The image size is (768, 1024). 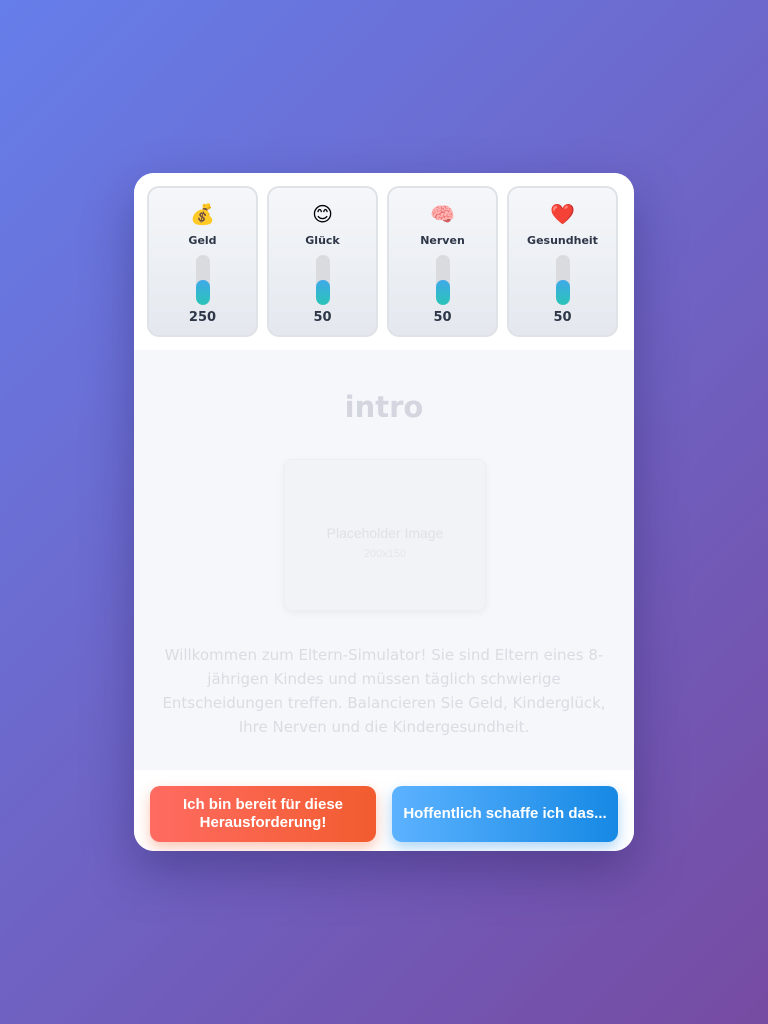 I want to click on smiling-face-icon: 😊, so click(x=322, y=214).